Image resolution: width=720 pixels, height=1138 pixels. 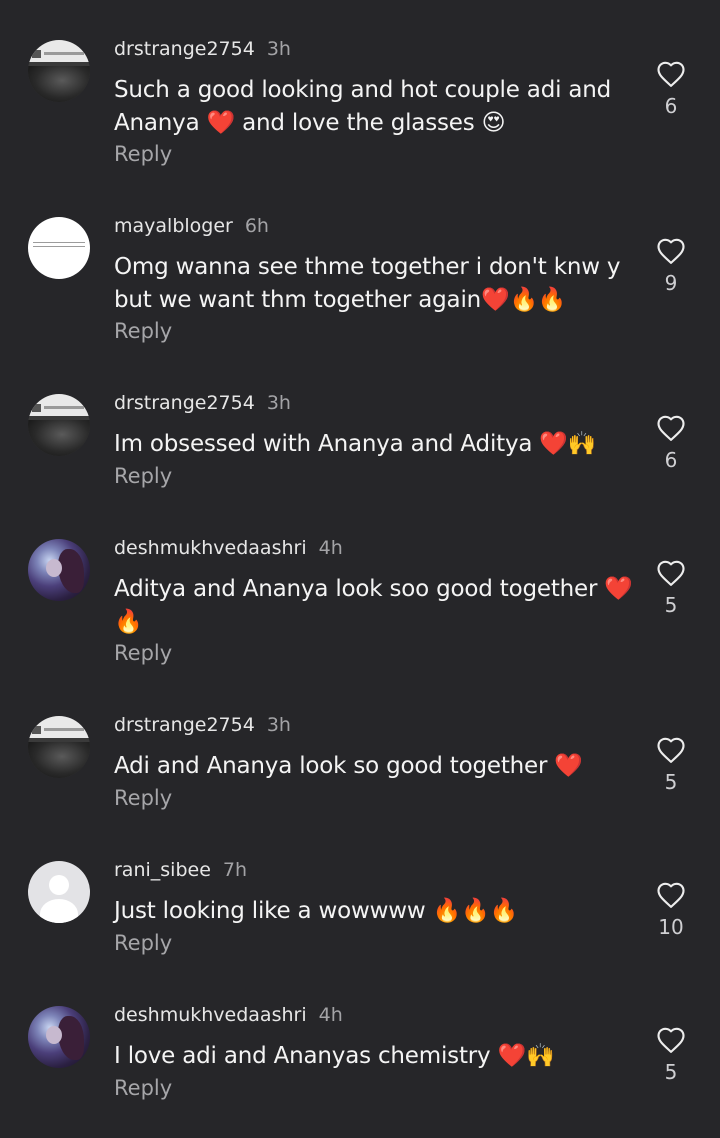 I want to click on comment-text: Just looking like a wowwww 🔥🔥🔥, so click(x=316, y=911).